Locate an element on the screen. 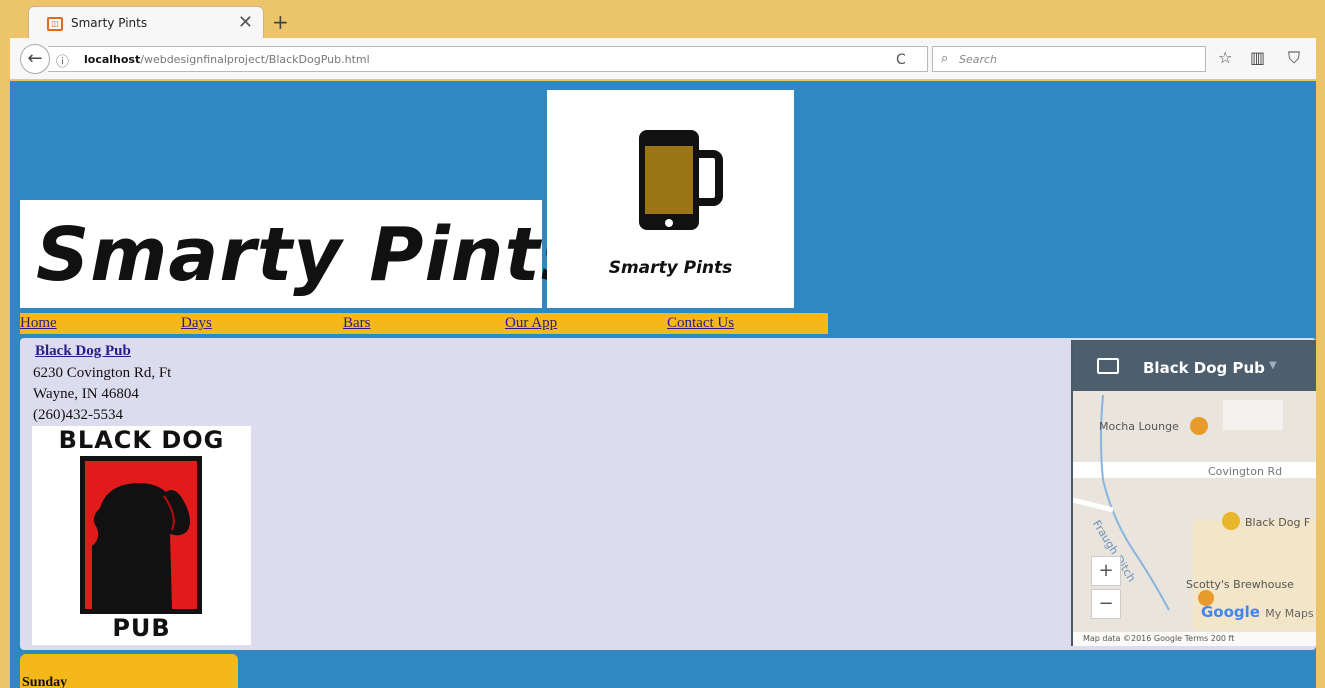 The width and height of the screenshot is (1325, 688). zoom-out-button: − is located at coordinates (1106, 604).